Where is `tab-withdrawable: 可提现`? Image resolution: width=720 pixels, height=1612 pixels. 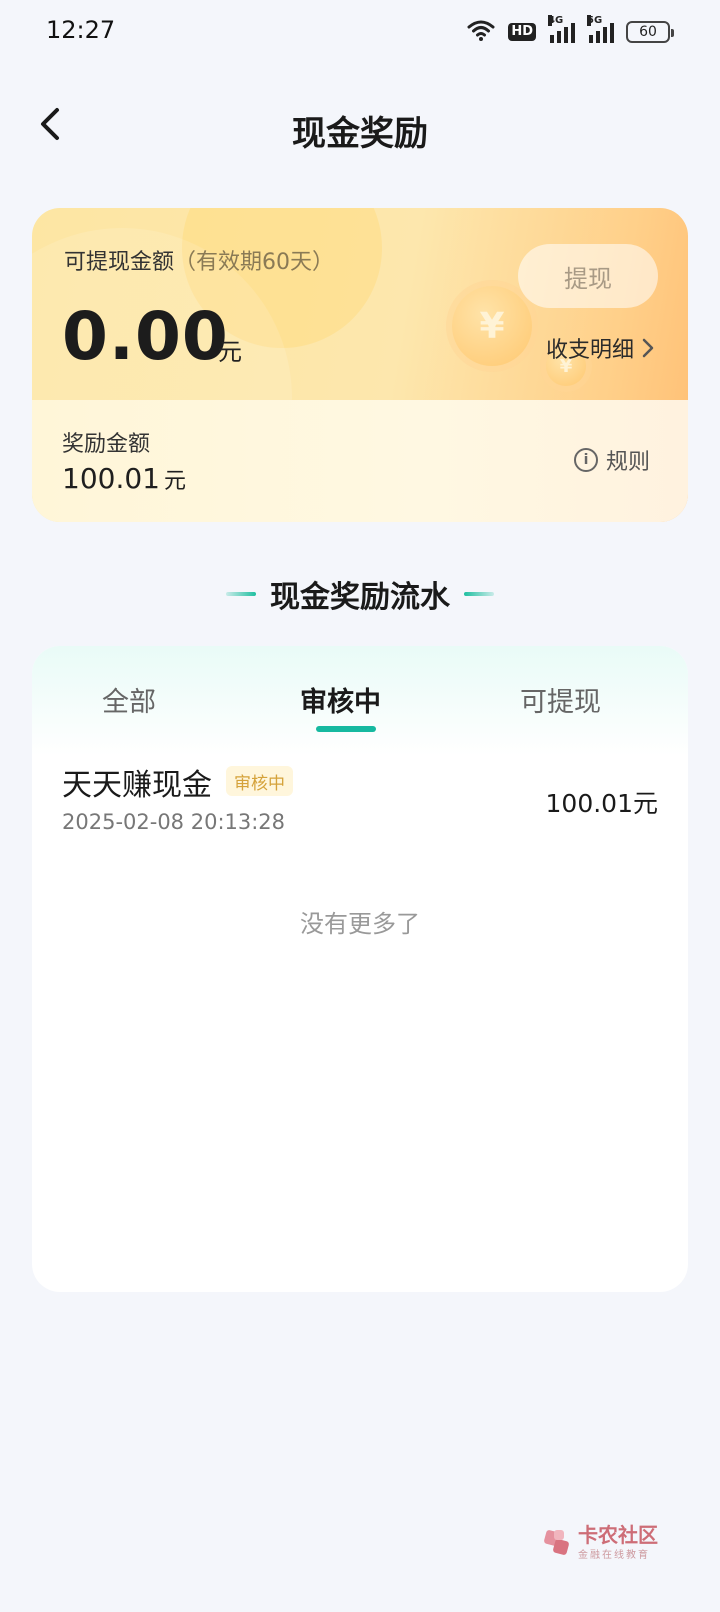 tab-withdrawable: 可提现 is located at coordinates (560, 699).